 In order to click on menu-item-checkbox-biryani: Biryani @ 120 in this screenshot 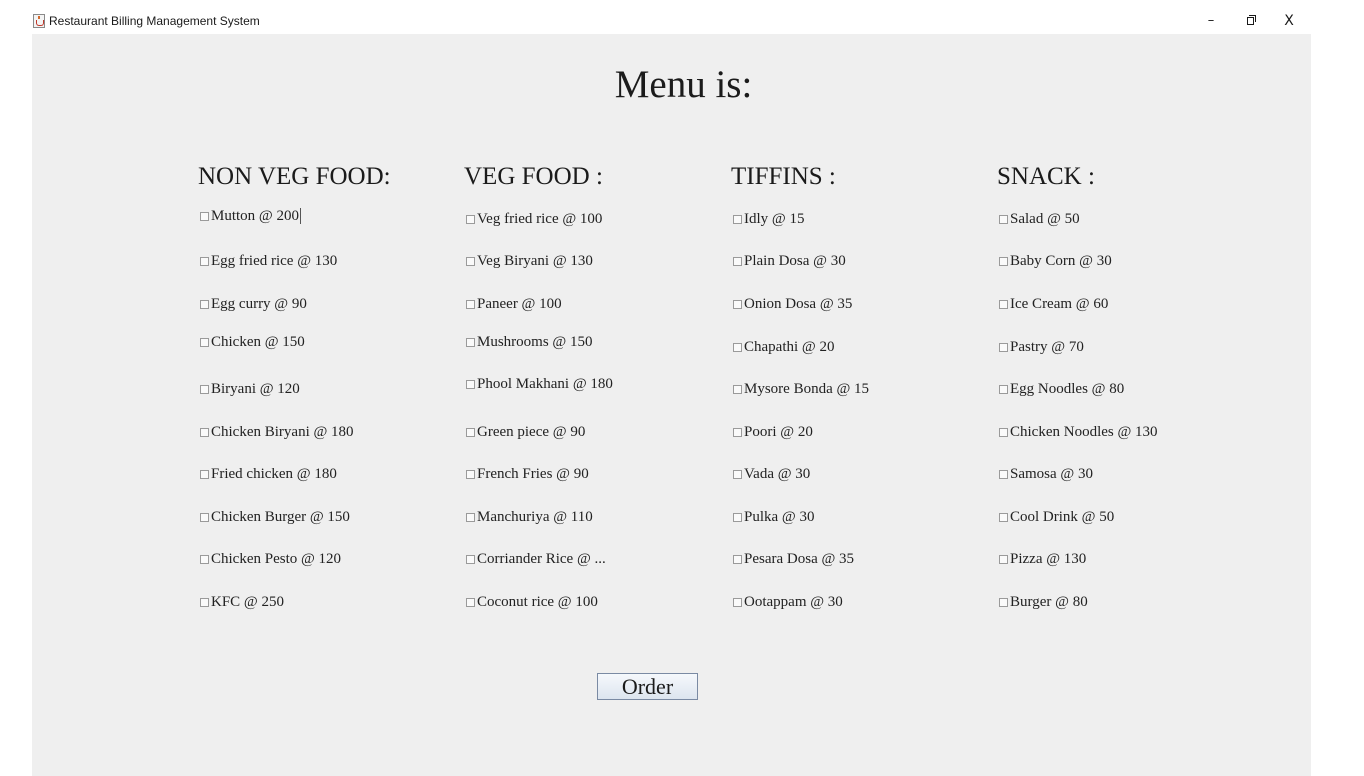, I will do `click(250, 389)`.